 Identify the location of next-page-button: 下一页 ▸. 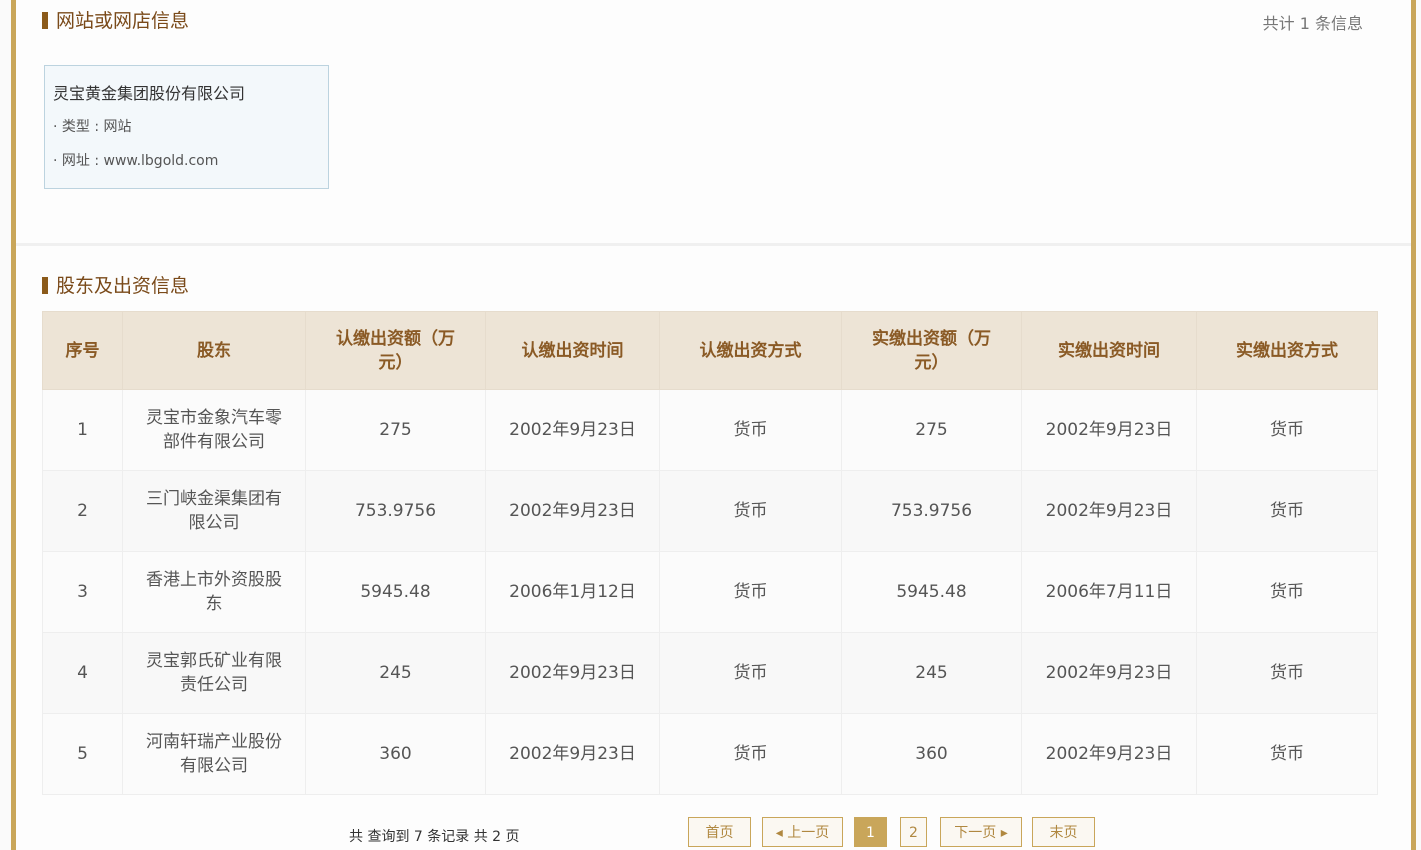
(981, 832).